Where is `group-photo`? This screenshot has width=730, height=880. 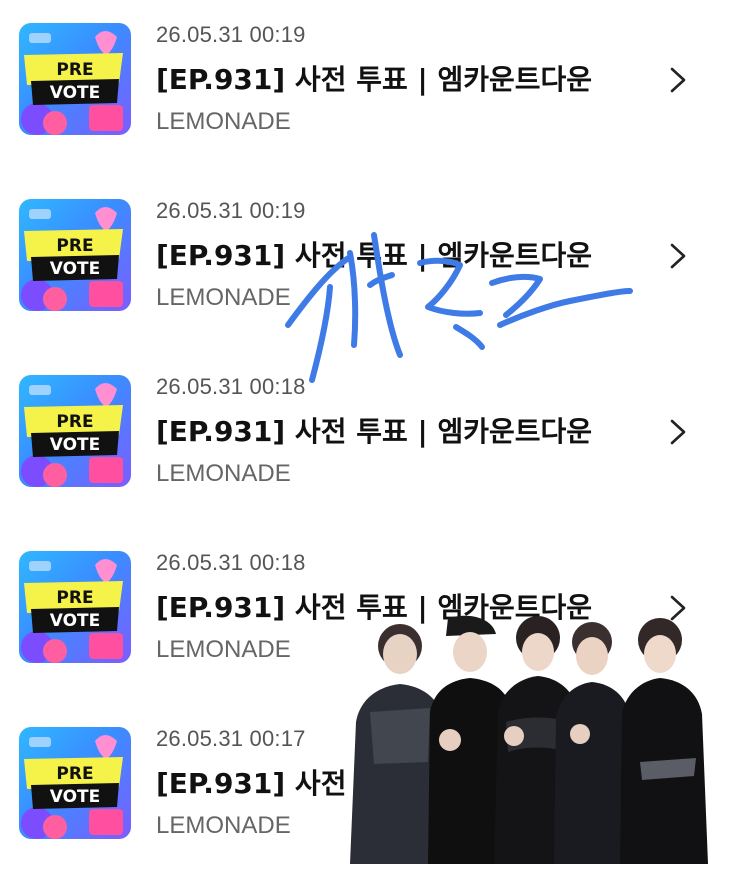 group-photo is located at coordinates (529, 739).